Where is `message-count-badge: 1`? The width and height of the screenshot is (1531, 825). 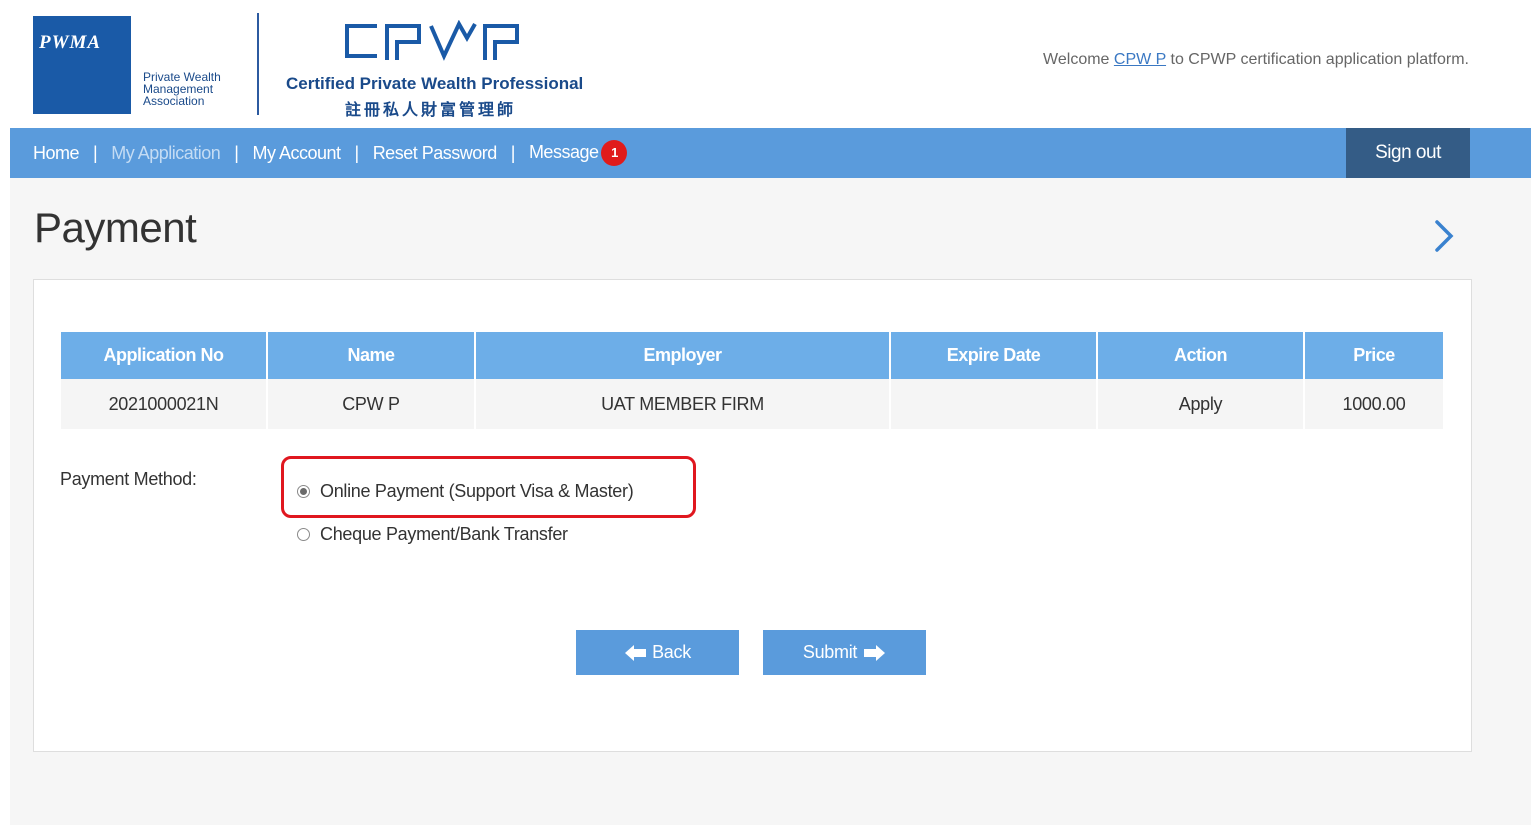
message-count-badge: 1 is located at coordinates (614, 153).